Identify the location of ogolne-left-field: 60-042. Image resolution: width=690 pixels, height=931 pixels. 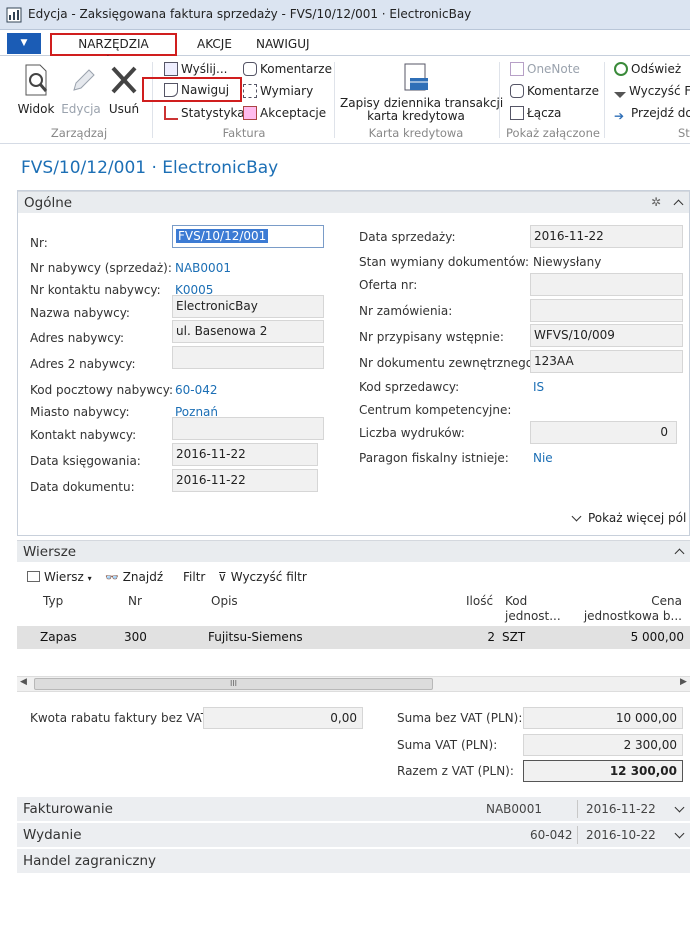
(196, 390).